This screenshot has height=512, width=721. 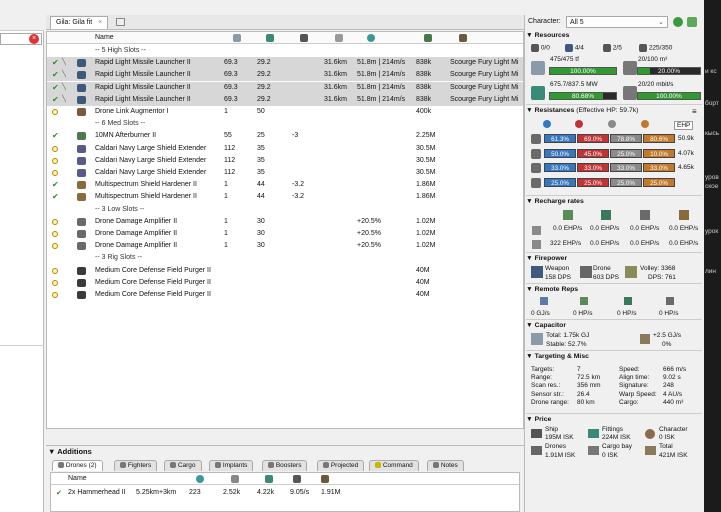 I want to click on menu-icon: ≡, so click(x=694, y=111).